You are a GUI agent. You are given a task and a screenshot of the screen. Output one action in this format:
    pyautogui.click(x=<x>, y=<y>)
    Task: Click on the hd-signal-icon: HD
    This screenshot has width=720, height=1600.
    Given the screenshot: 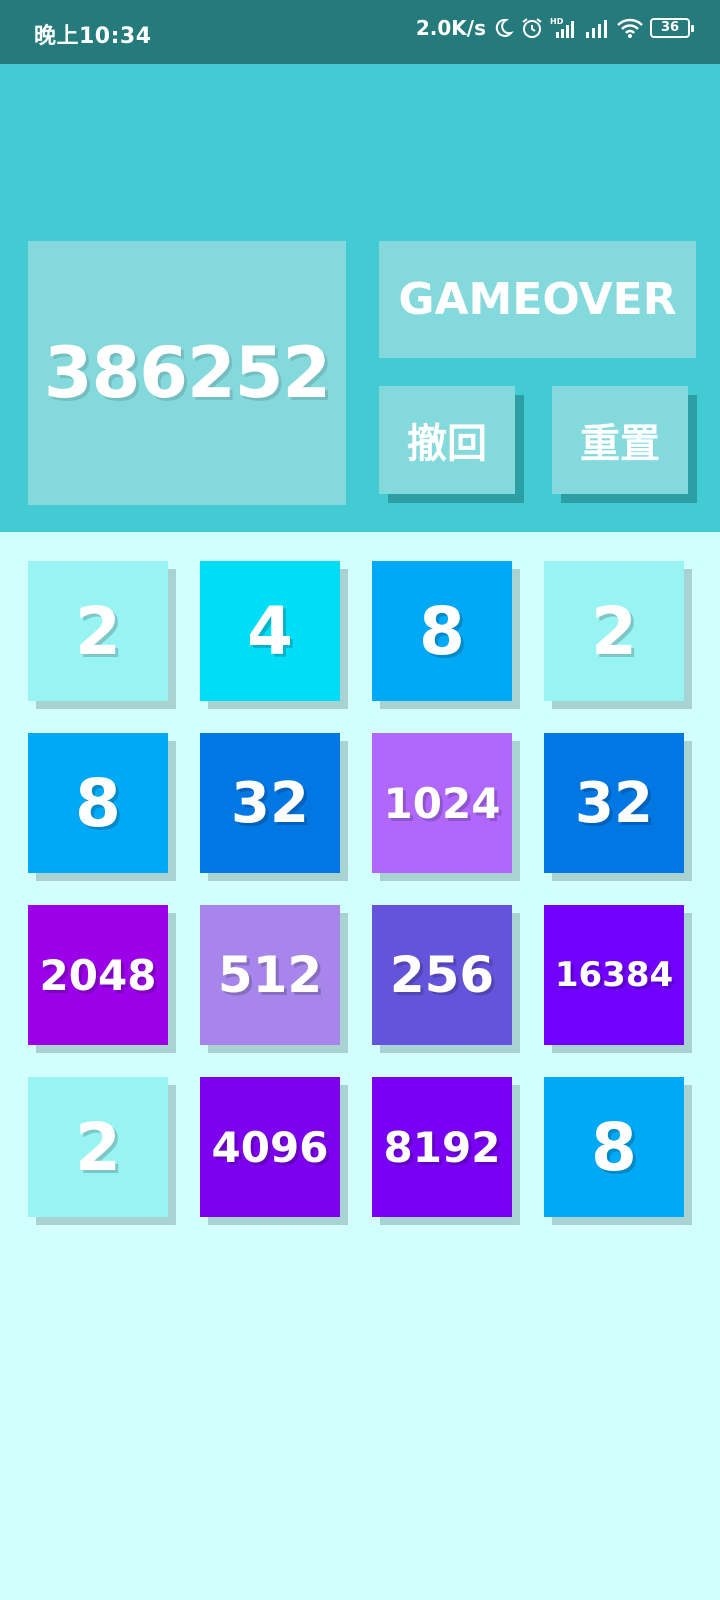 What is the action you would take?
    pyautogui.click(x=564, y=28)
    